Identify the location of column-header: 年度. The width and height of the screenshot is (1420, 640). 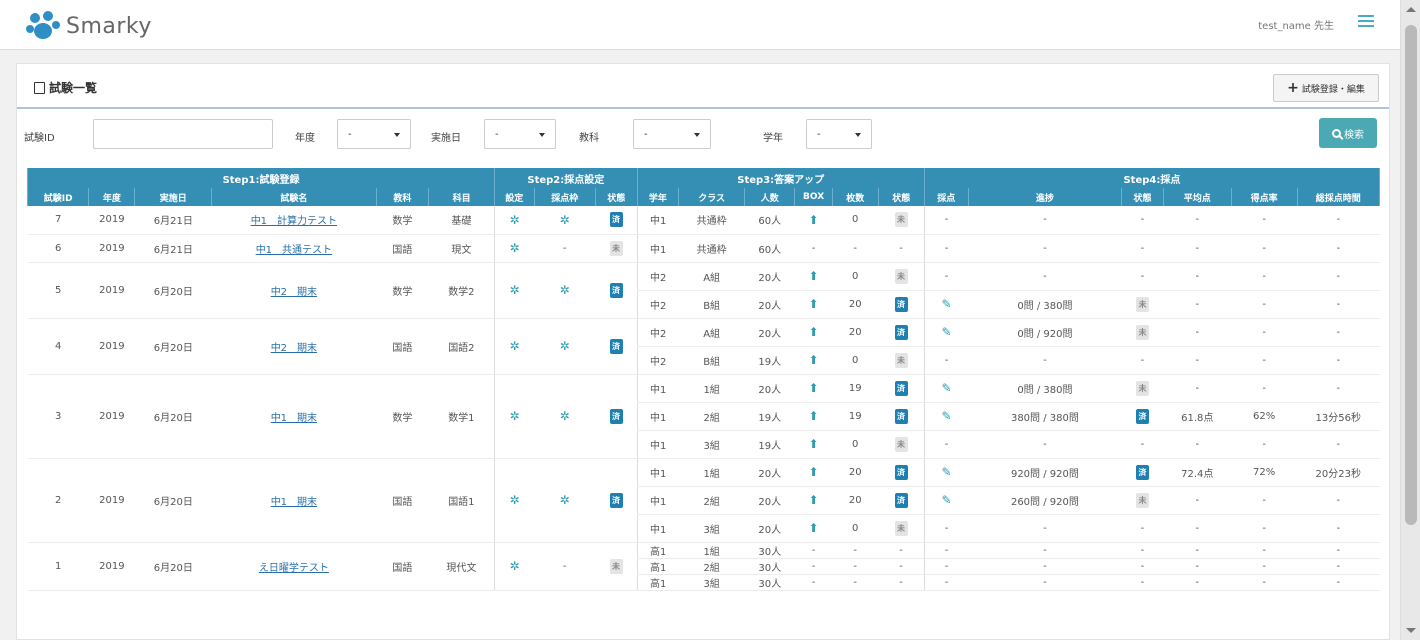
(112, 197).